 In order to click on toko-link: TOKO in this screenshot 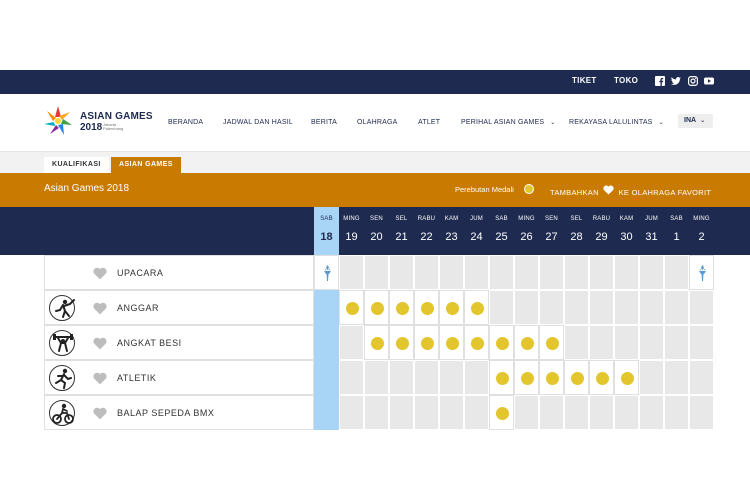, I will do `click(626, 80)`.